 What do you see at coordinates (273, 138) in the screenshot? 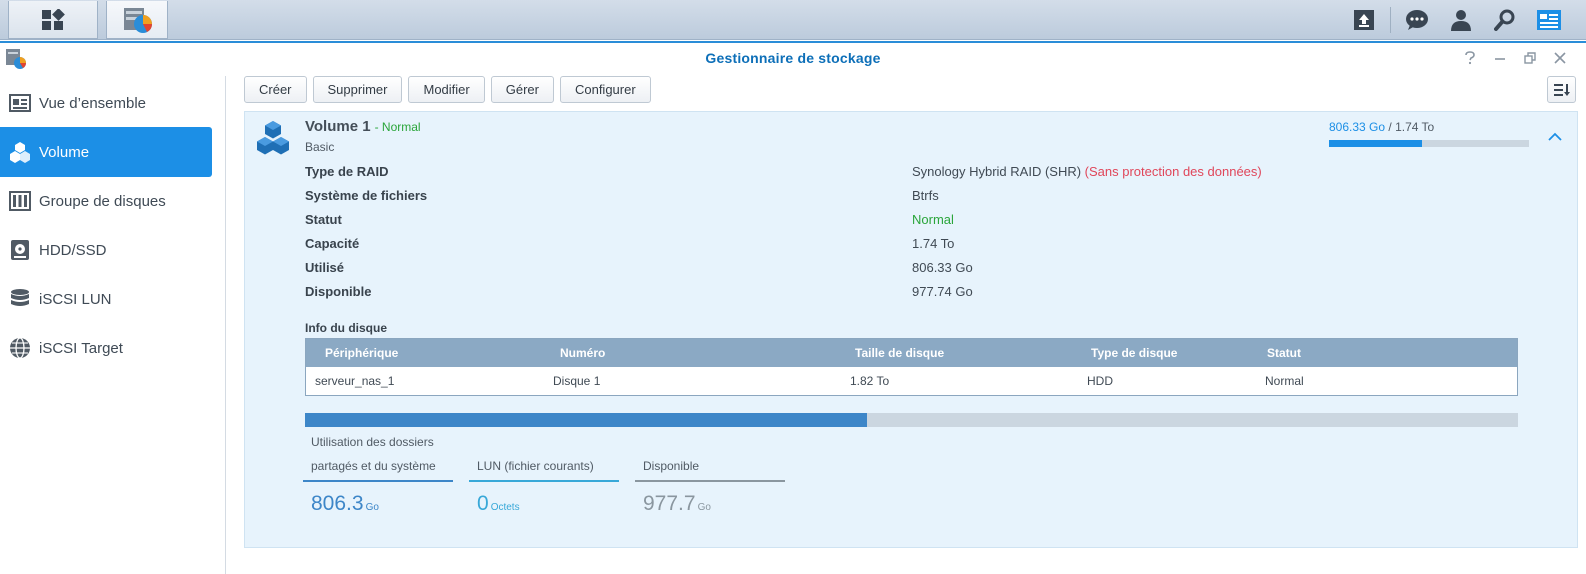
I see `volume-cubes-icon` at bounding box center [273, 138].